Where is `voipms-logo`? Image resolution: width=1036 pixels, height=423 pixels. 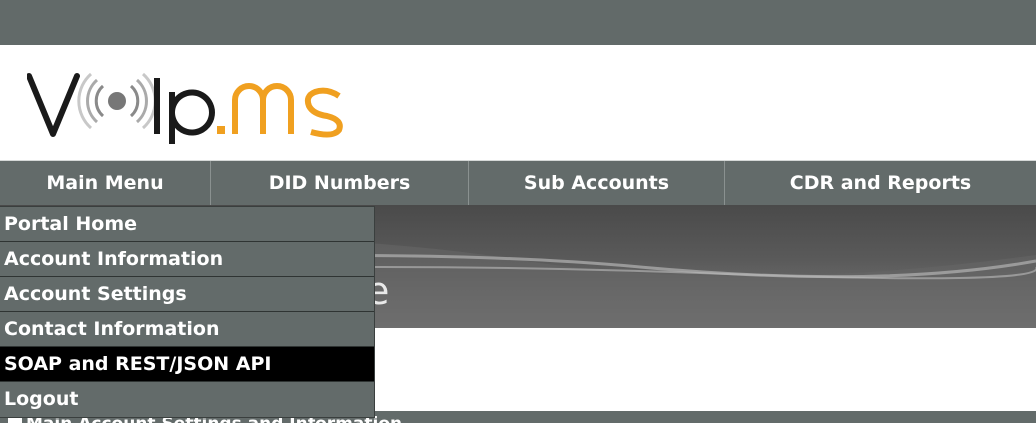 voipms-logo is located at coordinates (202, 104).